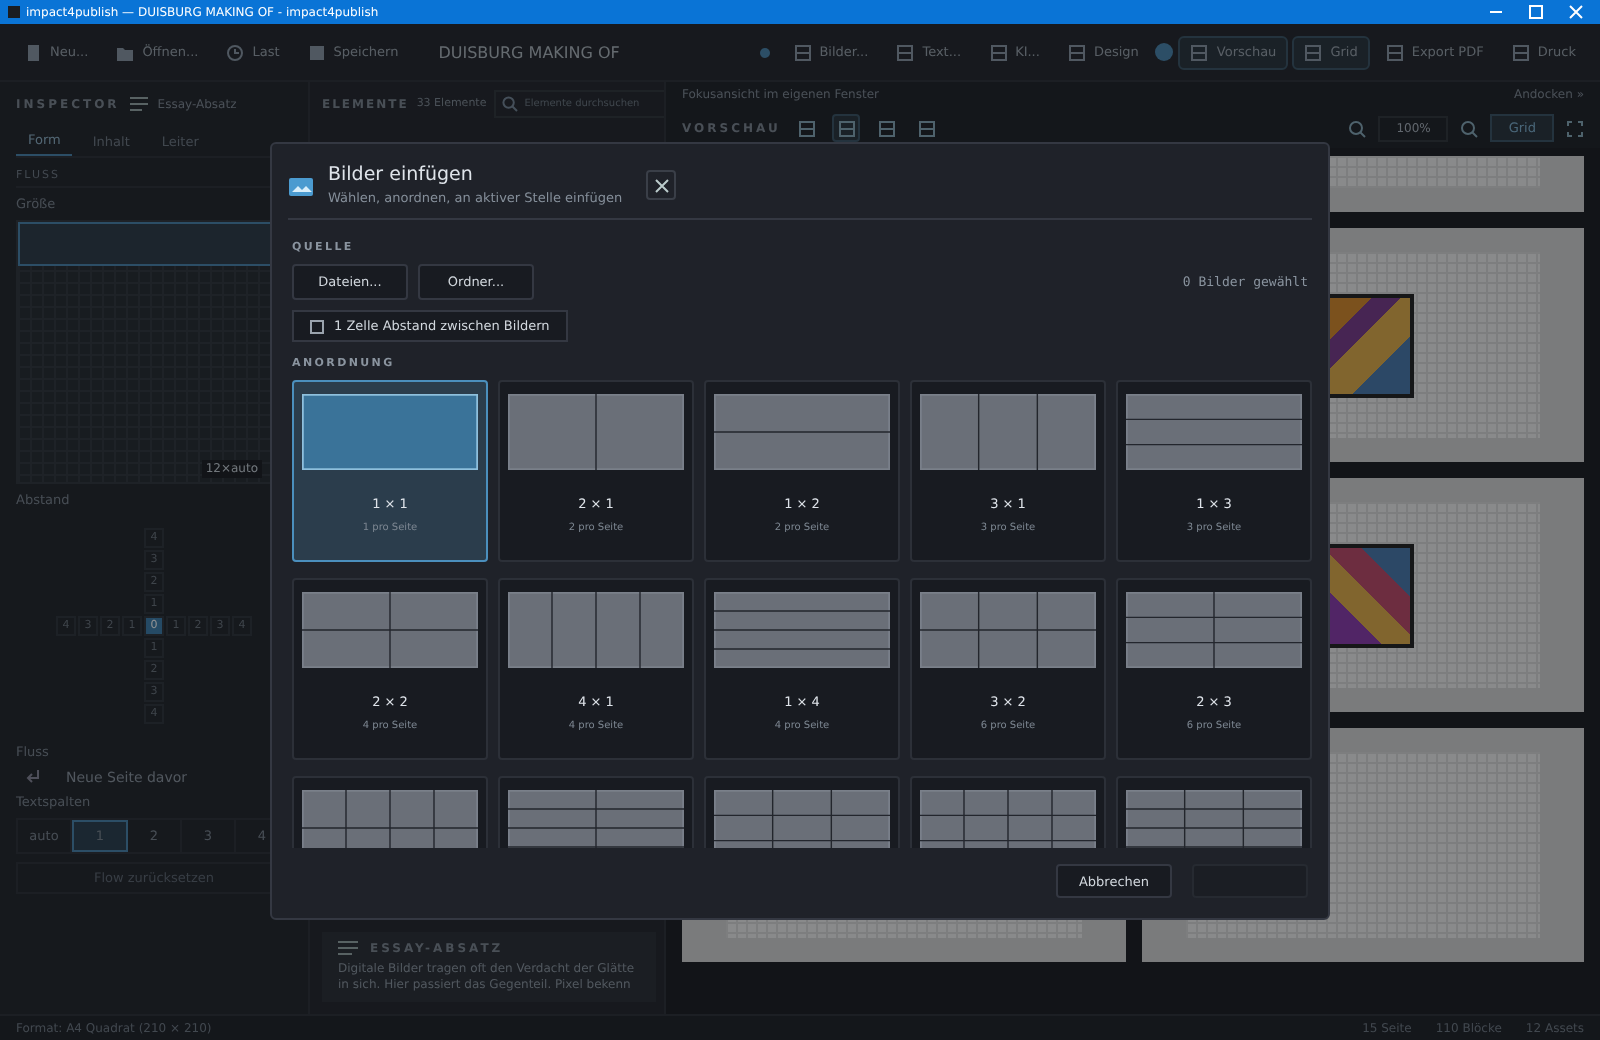 This screenshot has width=1600, height=1040. I want to click on checkbox, so click(317, 326).